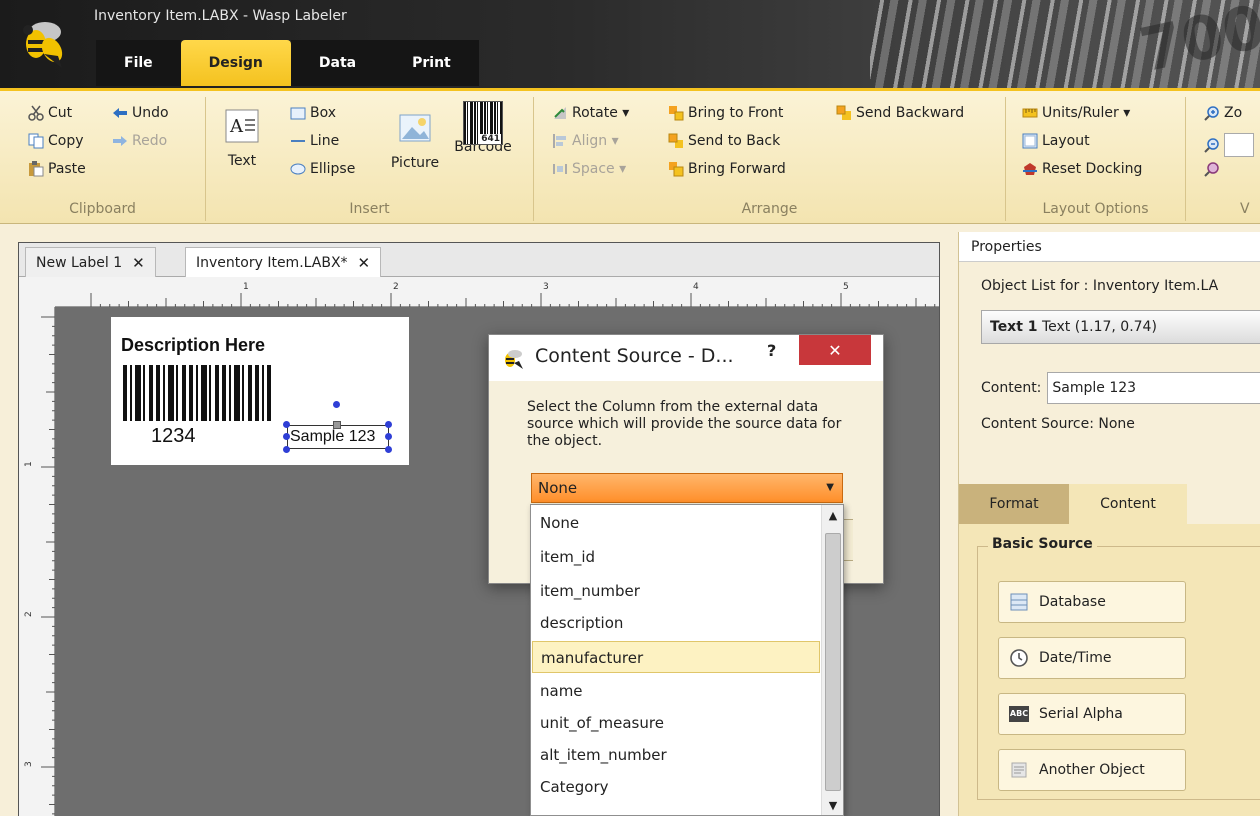 This screenshot has width=1260, height=816. What do you see at coordinates (724, 141) in the screenshot?
I see `send-to-back-button: Send to Back` at bounding box center [724, 141].